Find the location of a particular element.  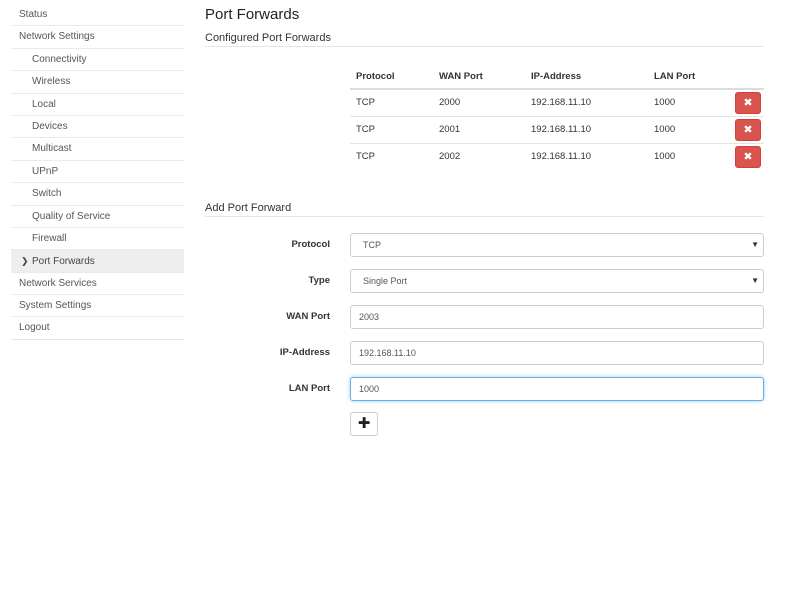

wan-port-input: 2003 is located at coordinates (557, 317).